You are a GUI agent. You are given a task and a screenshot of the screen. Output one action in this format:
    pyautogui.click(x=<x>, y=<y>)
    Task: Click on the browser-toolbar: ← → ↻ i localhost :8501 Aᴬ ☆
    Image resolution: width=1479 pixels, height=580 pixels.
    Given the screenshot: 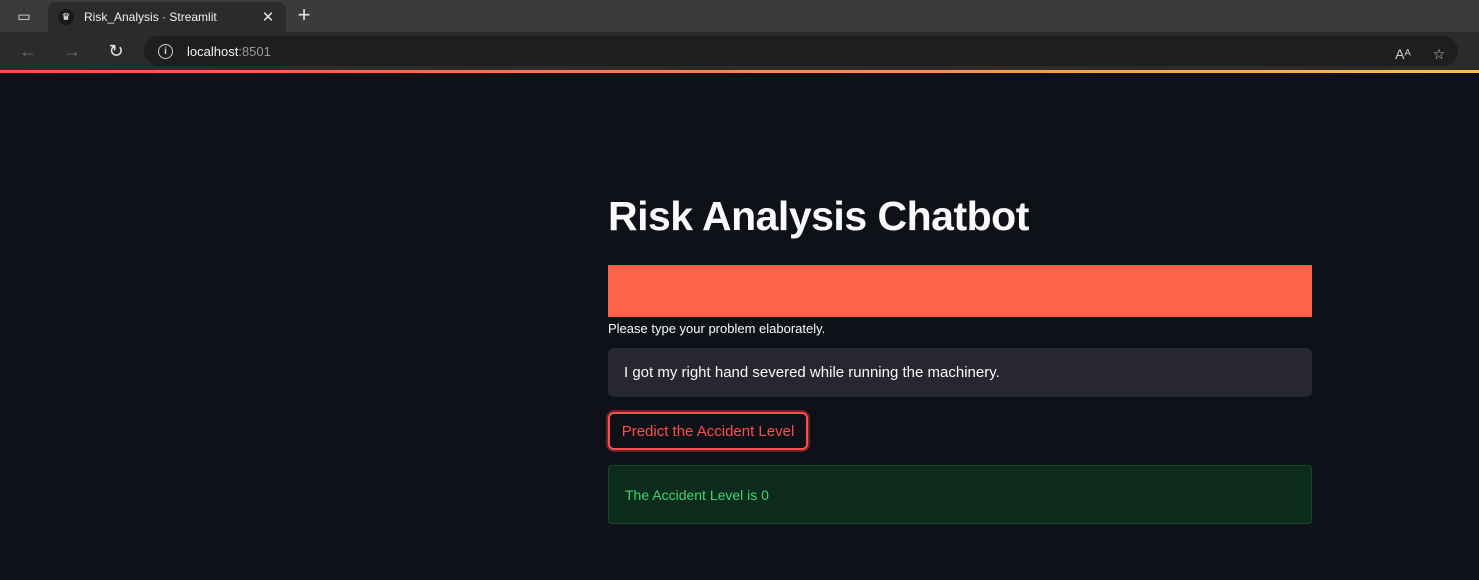 What is the action you would take?
    pyautogui.click(x=739, y=51)
    